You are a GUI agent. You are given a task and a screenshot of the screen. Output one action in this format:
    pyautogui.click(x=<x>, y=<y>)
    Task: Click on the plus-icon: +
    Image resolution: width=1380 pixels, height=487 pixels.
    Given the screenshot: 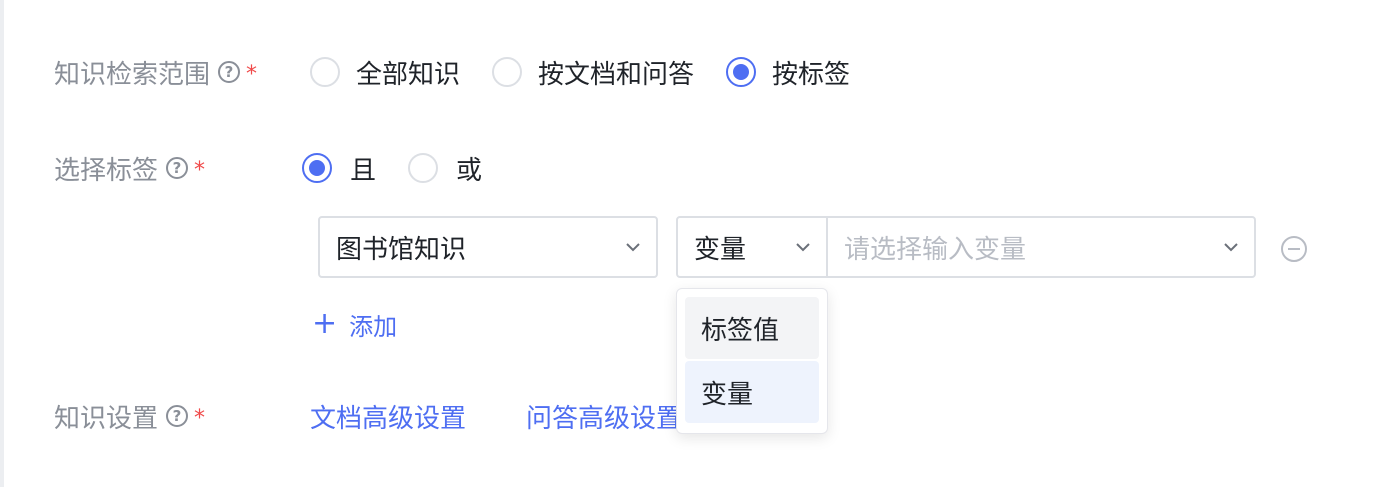 What is the action you would take?
    pyautogui.click(x=325, y=323)
    